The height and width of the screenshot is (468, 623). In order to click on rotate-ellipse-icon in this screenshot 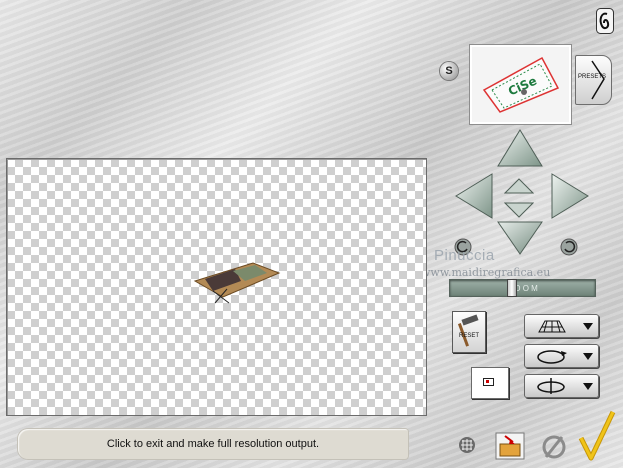, I will do `click(552, 357)`.